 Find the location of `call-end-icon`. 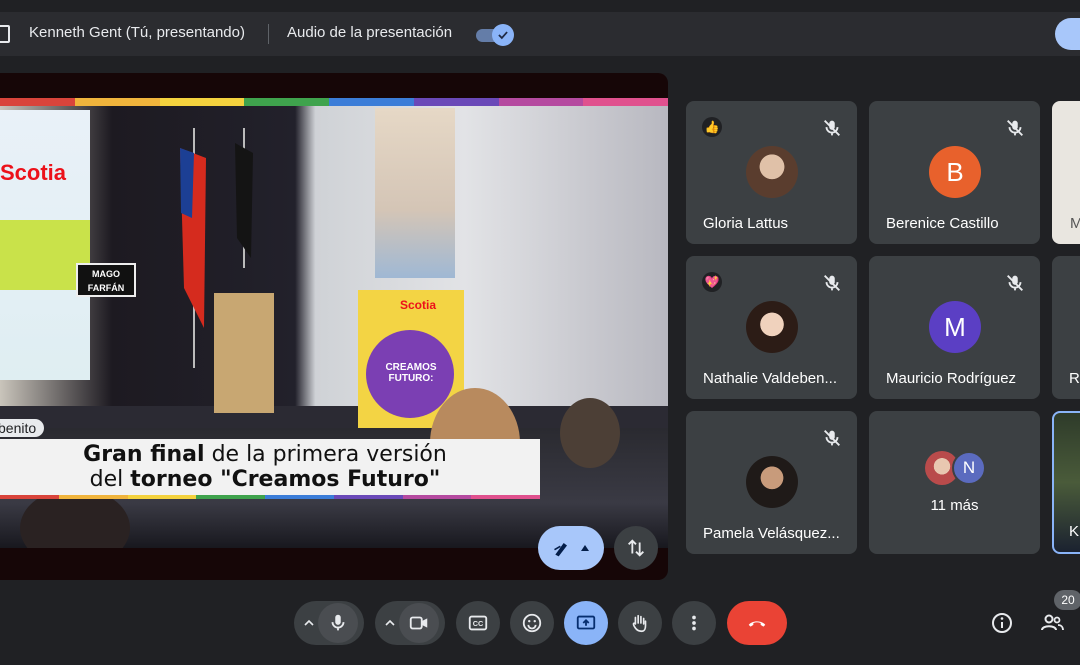

call-end-icon is located at coordinates (757, 624).